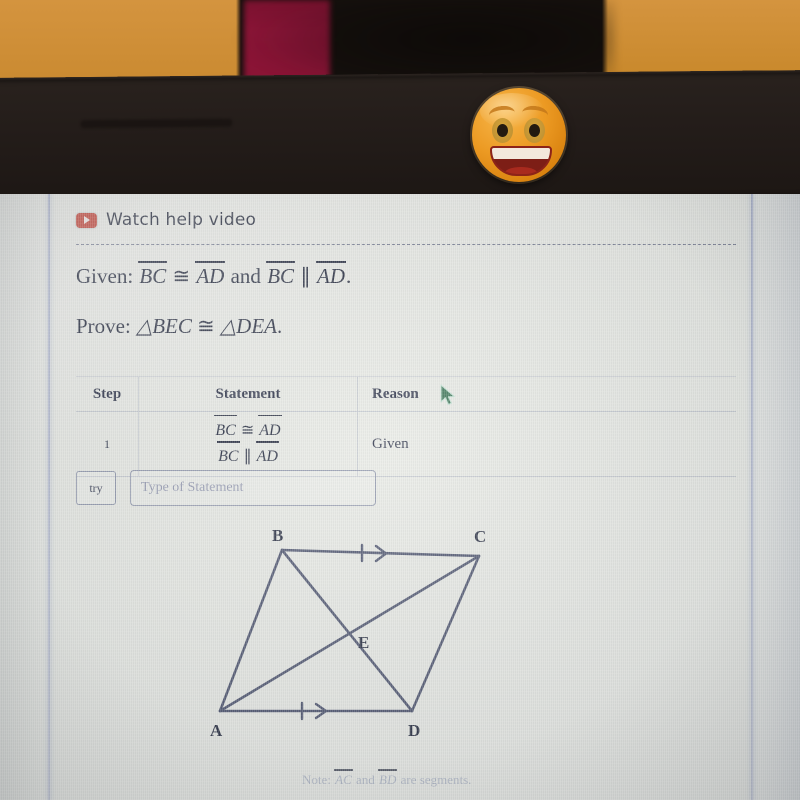 Image resolution: width=800 pixels, height=800 pixels. What do you see at coordinates (521, 153) in the screenshot?
I see `teeth` at bounding box center [521, 153].